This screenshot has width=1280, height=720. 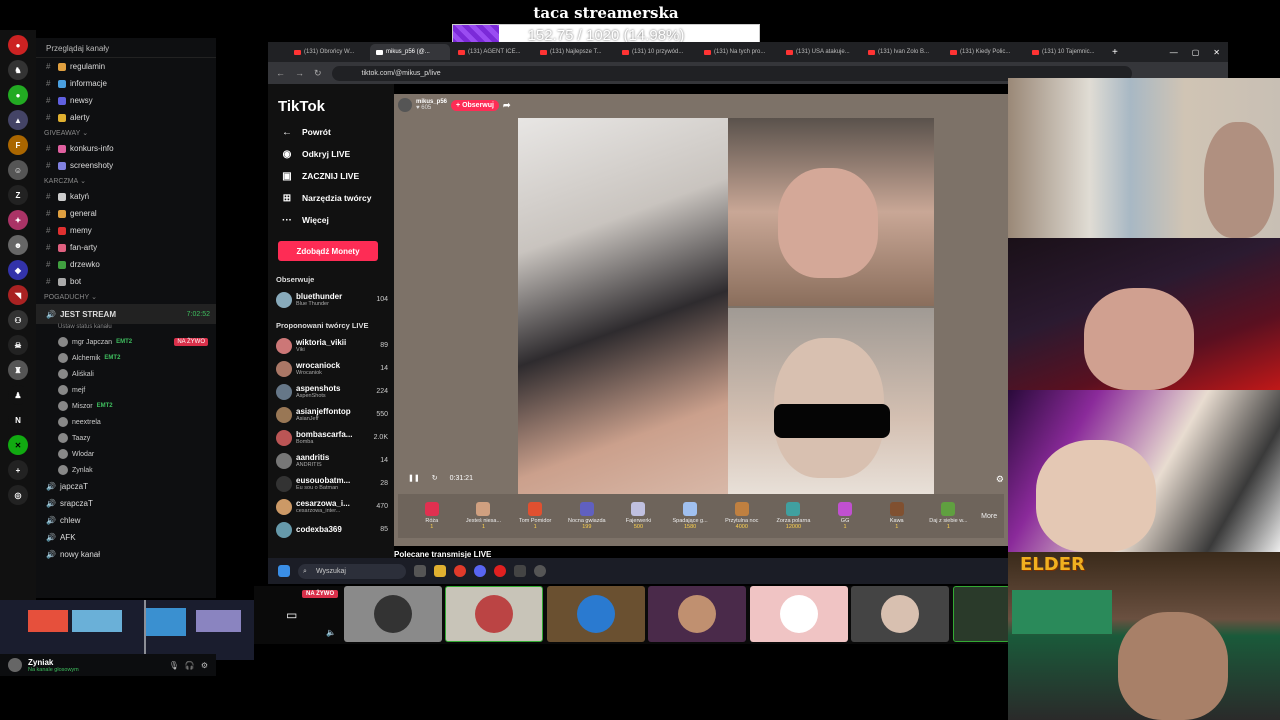 I want to click on gift-item: Tom Pomidor 1, so click(x=535, y=516).